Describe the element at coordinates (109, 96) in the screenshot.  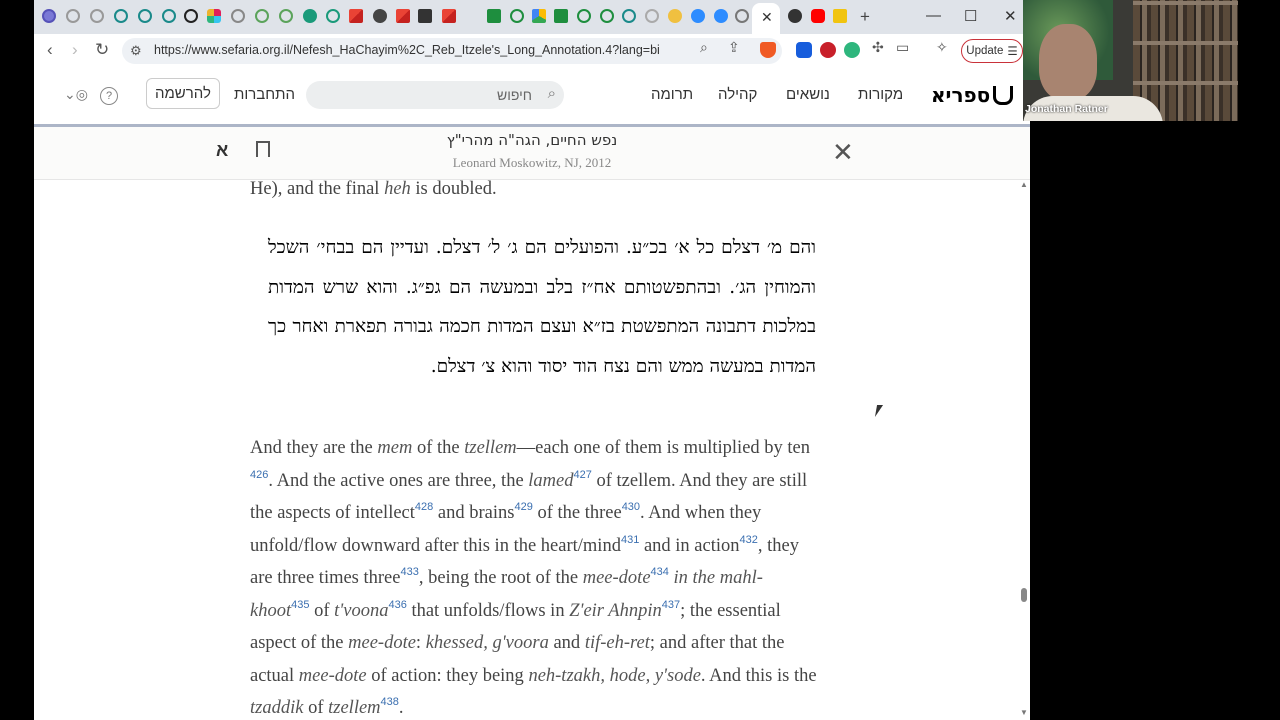
I see `help-icon: ?` at that location.